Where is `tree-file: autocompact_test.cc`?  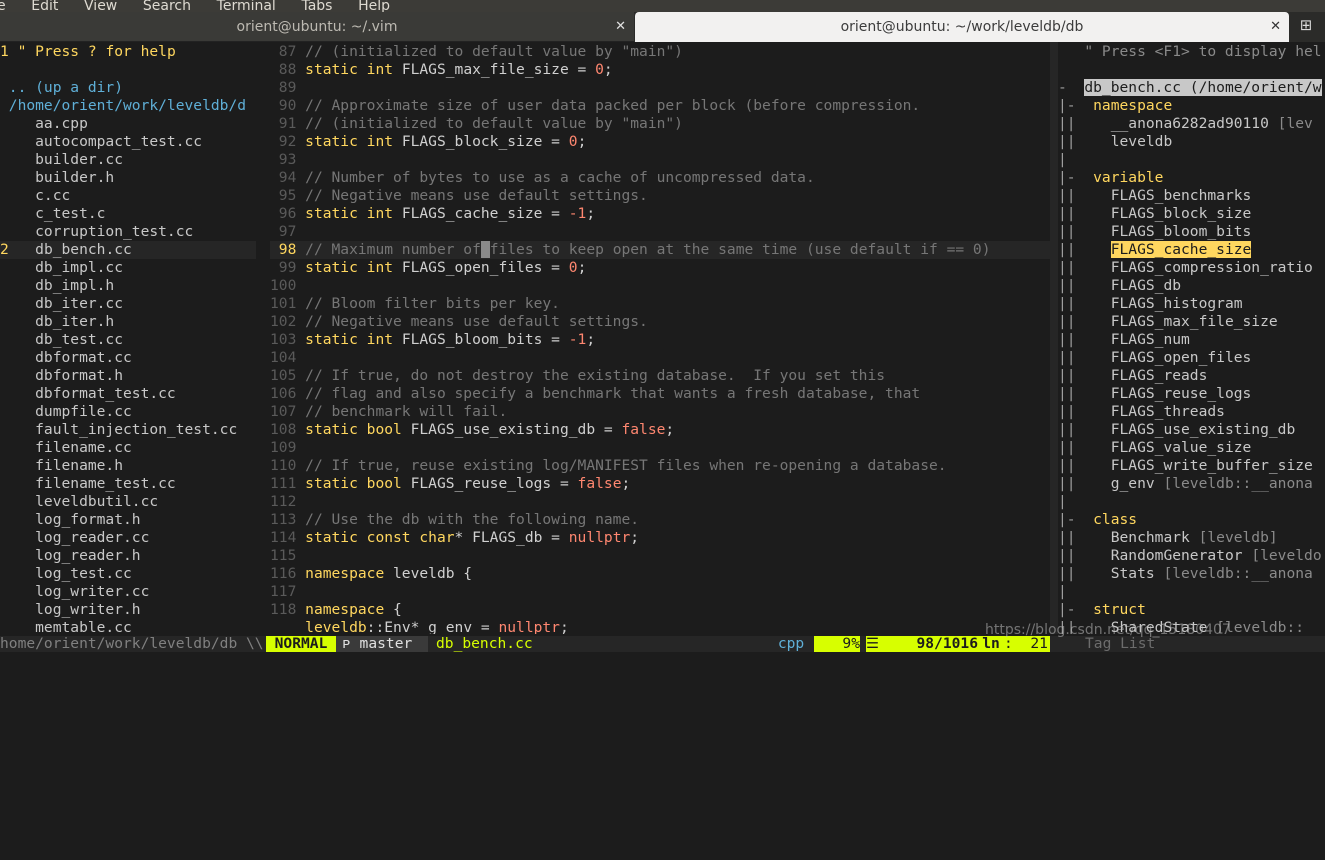
tree-file: autocompact_test.cc is located at coordinates (128, 142).